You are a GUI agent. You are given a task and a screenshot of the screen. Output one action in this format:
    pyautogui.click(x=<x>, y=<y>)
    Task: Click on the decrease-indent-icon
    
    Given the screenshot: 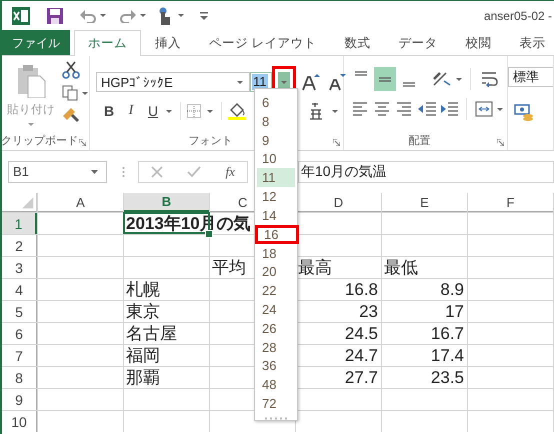 What is the action you would take?
    pyautogui.click(x=427, y=109)
    